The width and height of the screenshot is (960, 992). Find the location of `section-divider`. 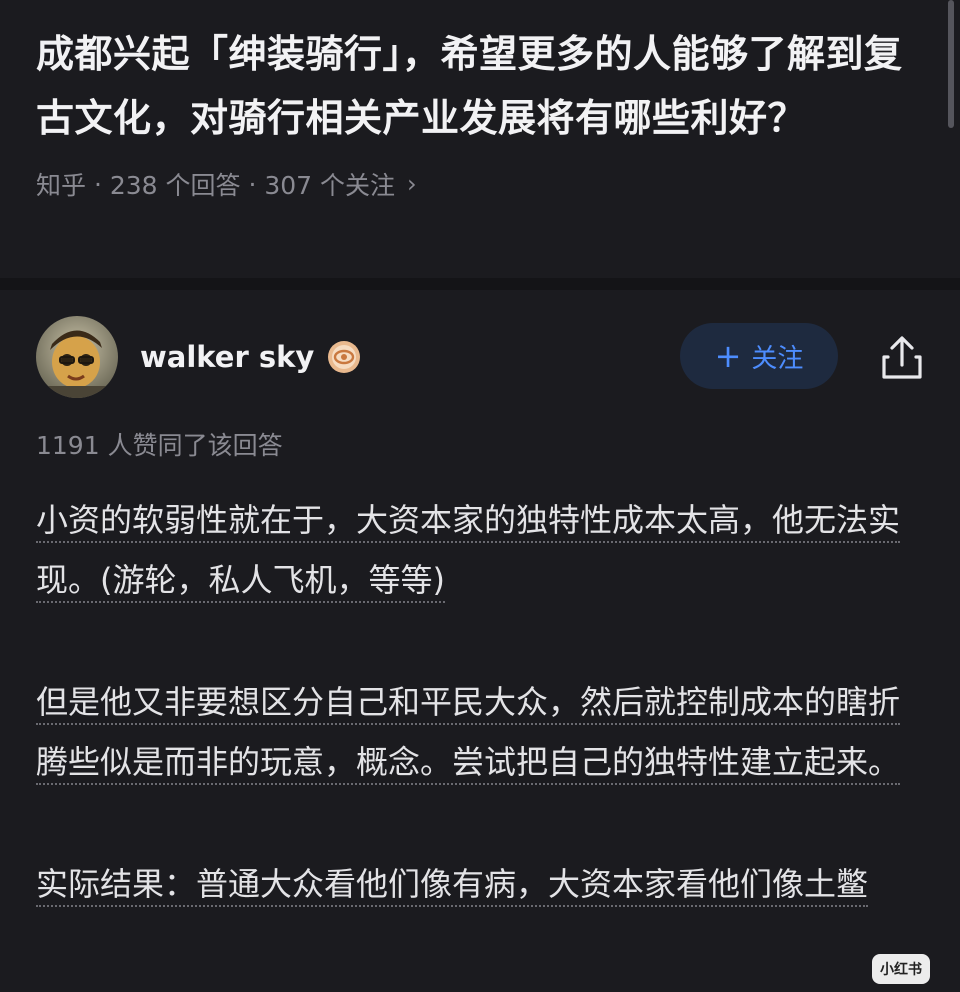

section-divider is located at coordinates (480, 284).